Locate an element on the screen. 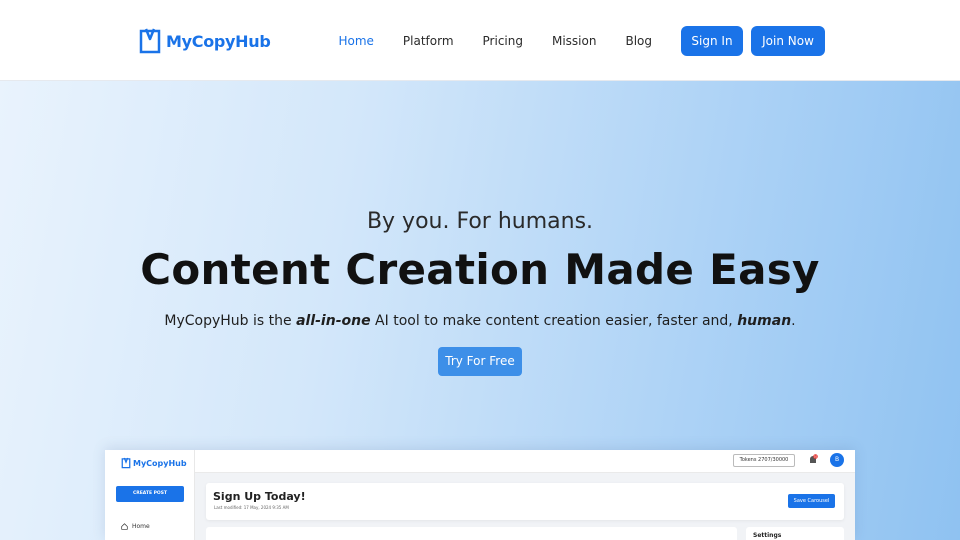 The image size is (960, 540). preview-editor-panel is located at coordinates (471, 533).